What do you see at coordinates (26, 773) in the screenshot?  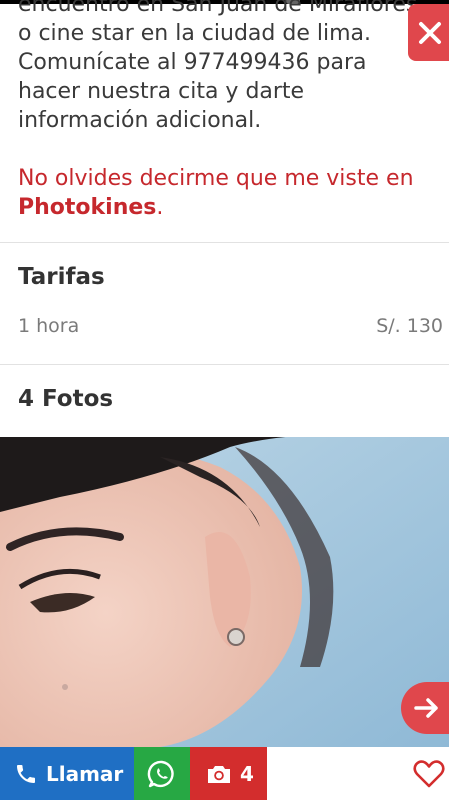 I see `phone-icon` at bounding box center [26, 773].